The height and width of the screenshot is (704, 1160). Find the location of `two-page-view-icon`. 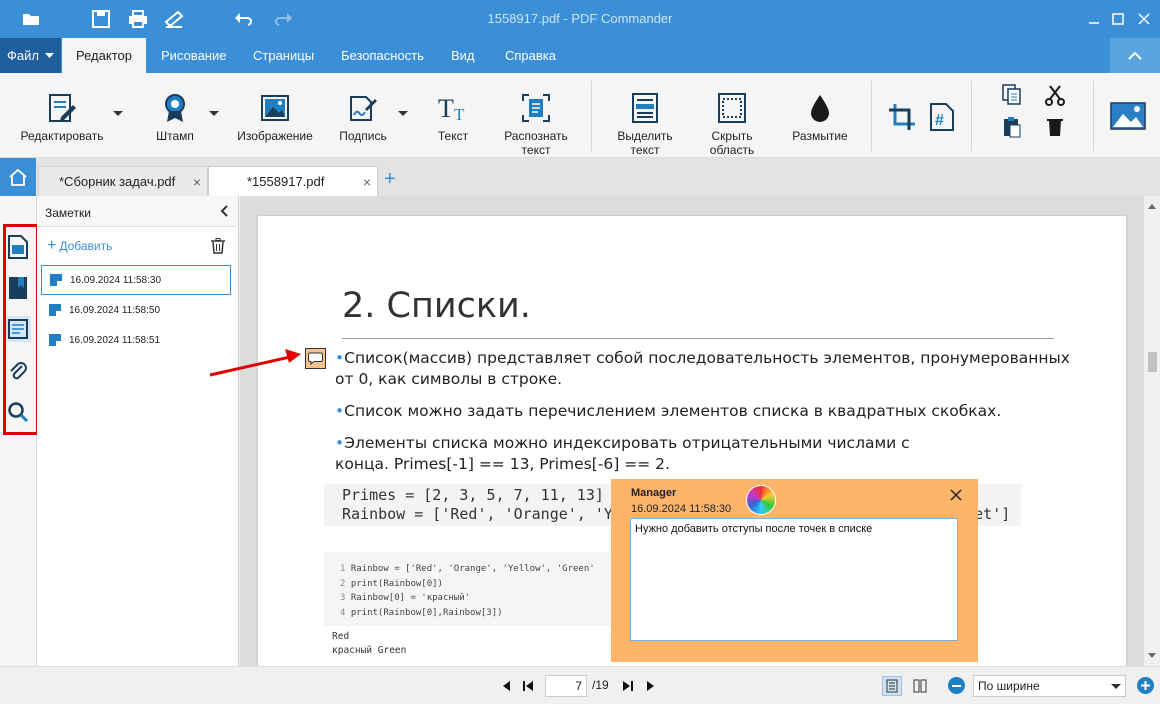

two-page-view-icon is located at coordinates (920, 686).